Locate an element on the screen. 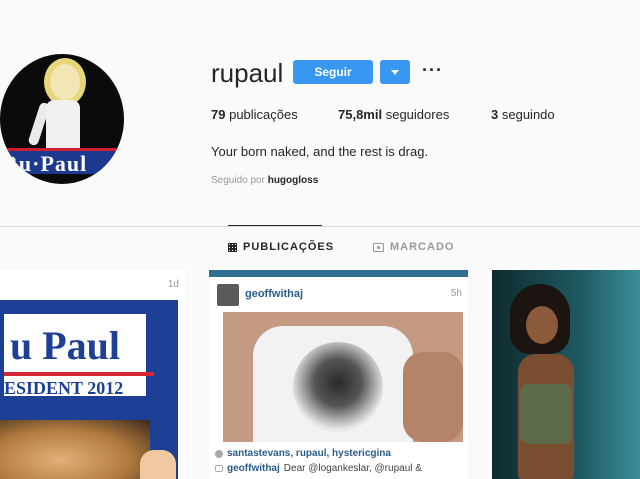  more-options-button: ··· is located at coordinates (432, 70).